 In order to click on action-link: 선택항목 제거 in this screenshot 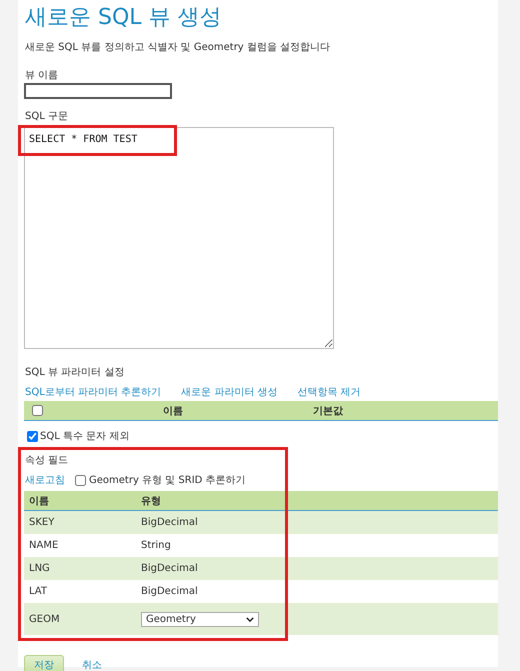, I will do `click(329, 392)`.